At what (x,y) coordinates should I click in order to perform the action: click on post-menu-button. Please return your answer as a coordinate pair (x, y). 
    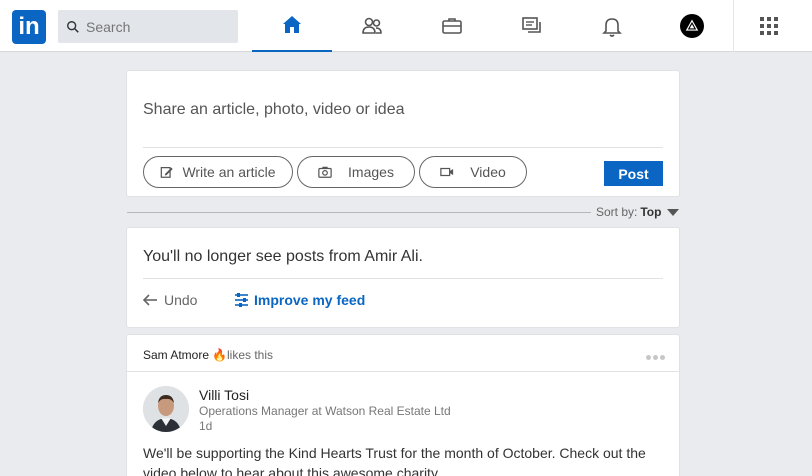
    Looking at the image, I should click on (654, 357).